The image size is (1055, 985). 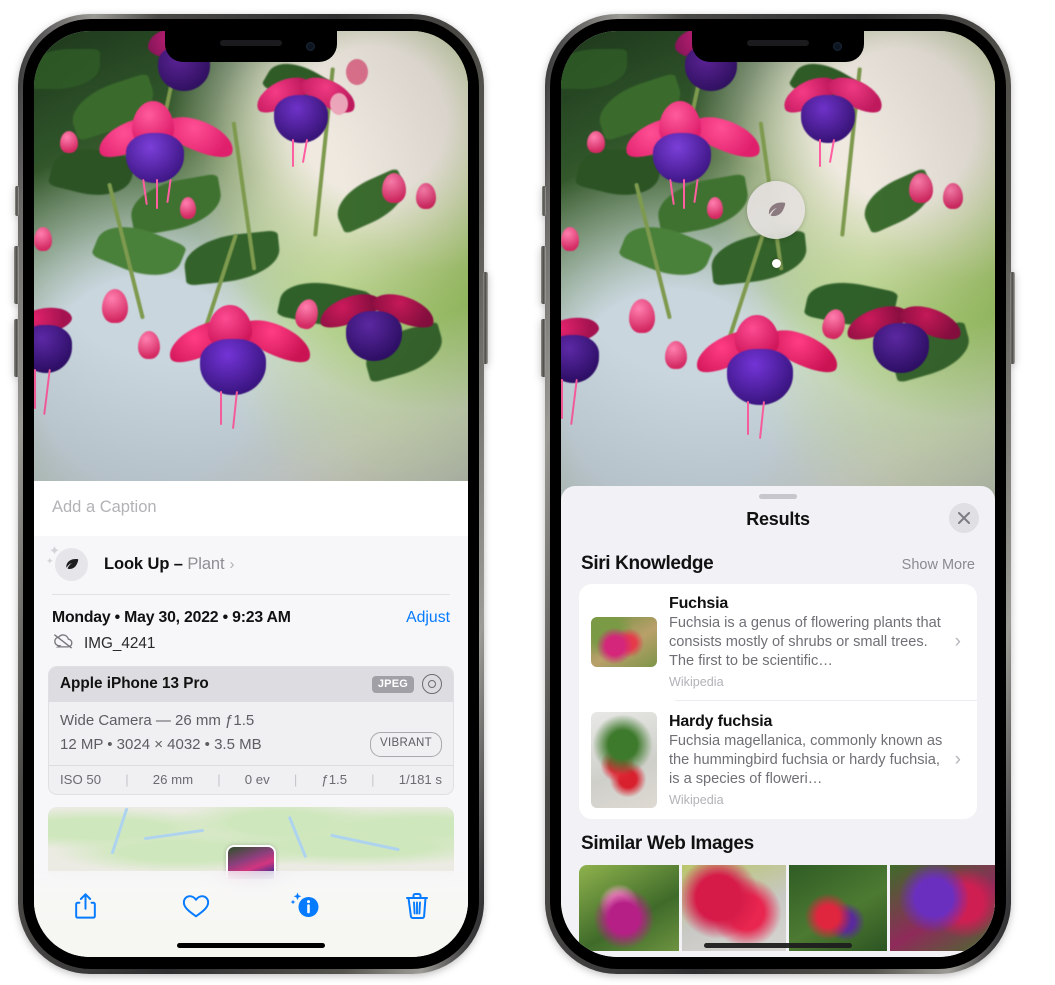 I want to click on style-badge: VIBRANT, so click(x=406, y=745).